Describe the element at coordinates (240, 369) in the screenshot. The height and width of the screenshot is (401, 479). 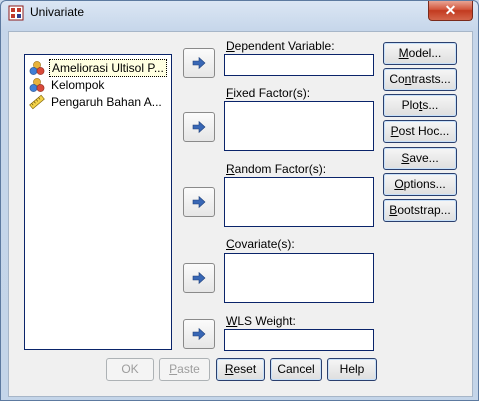
I see `reset-button: Reset` at that location.